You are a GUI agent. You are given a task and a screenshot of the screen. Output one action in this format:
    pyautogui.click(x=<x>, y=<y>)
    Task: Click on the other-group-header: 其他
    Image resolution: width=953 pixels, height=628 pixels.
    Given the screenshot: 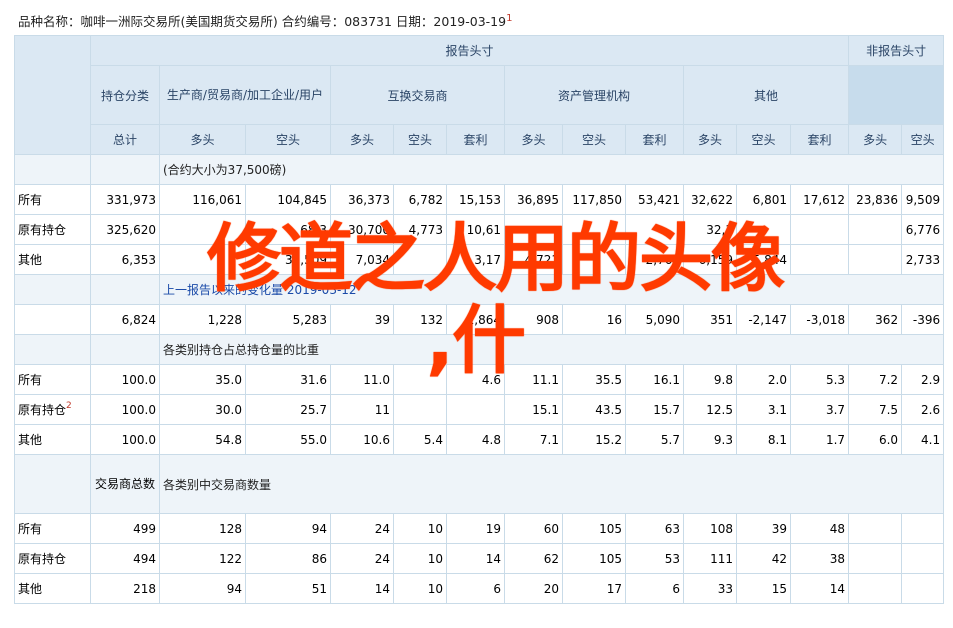 What is the action you would take?
    pyautogui.click(x=766, y=95)
    